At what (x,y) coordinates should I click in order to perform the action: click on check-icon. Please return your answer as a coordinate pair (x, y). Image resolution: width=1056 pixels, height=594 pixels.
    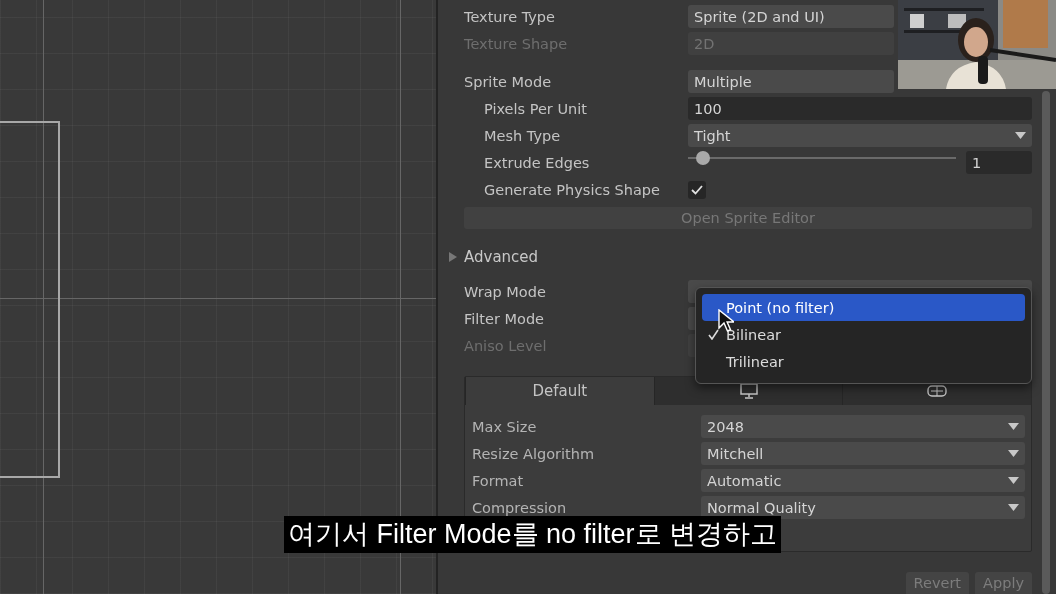
    Looking at the image, I should click on (713, 334).